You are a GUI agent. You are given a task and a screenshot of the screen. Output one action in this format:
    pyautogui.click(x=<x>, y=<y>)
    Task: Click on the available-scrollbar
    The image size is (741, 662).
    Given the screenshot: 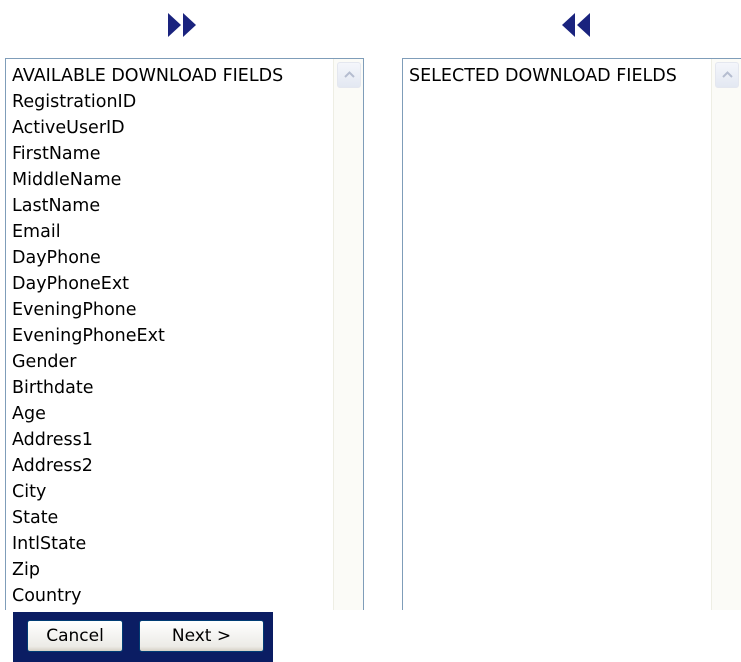 What is the action you would take?
    pyautogui.click(x=348, y=334)
    